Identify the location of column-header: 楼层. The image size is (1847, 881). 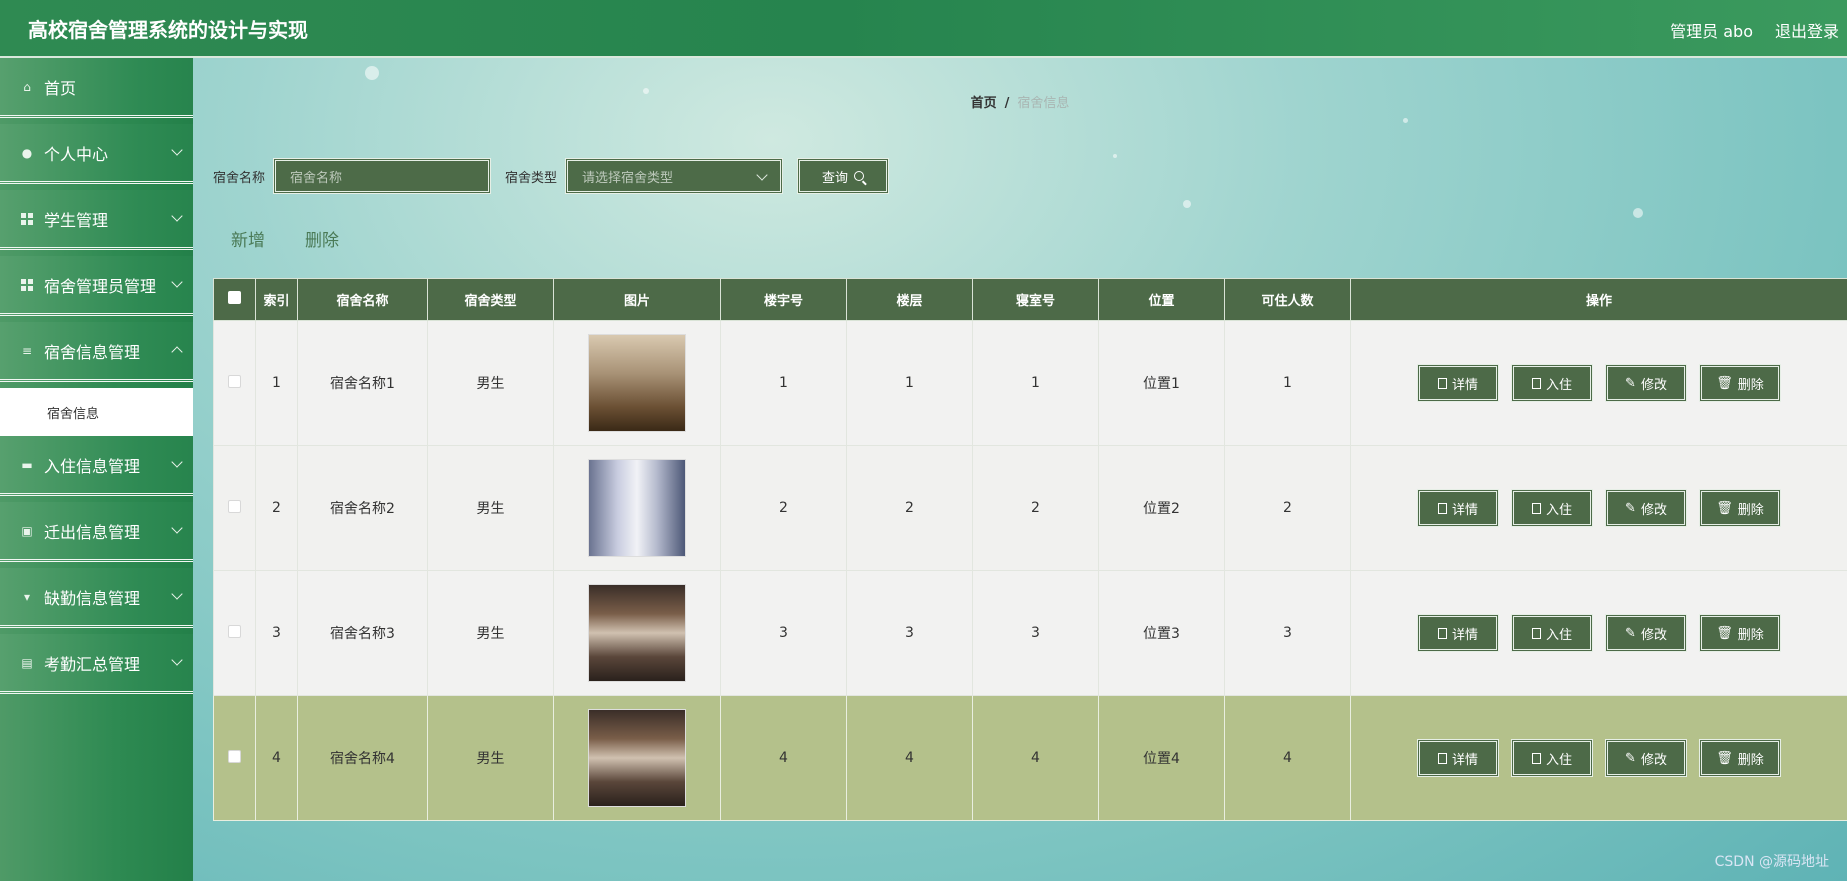
(909, 299).